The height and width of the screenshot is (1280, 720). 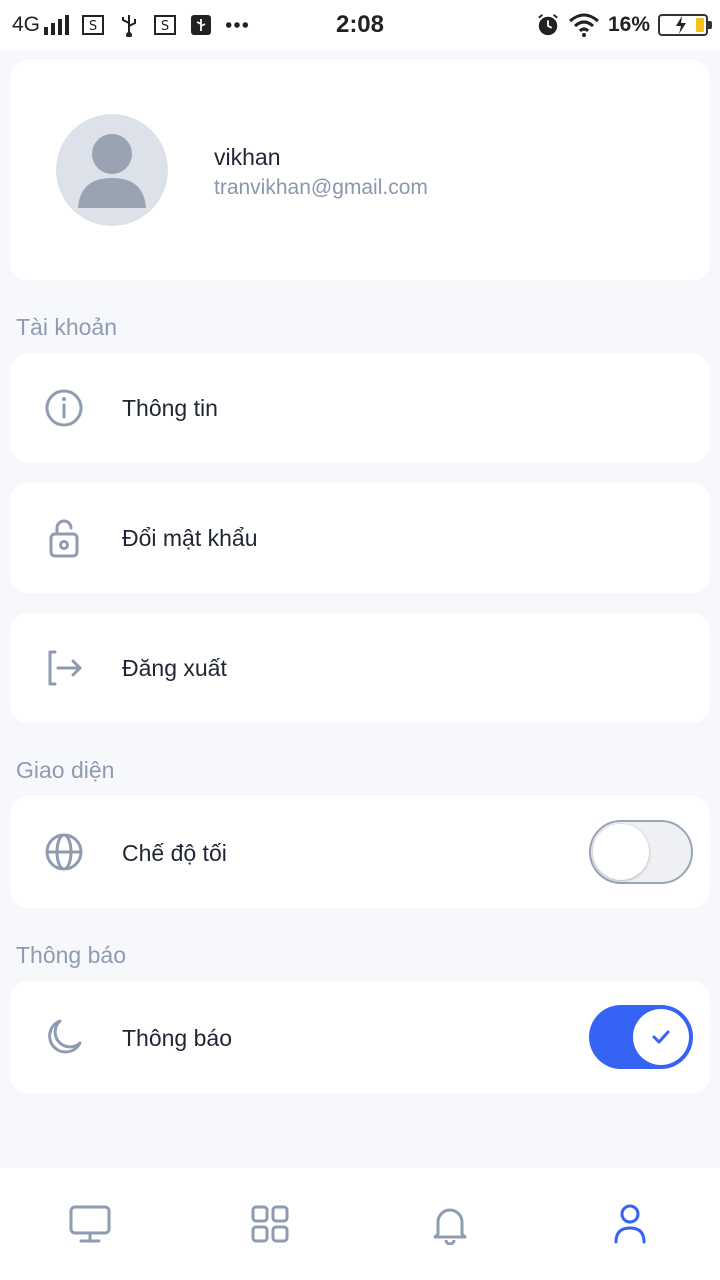 I want to click on menu-item-label: Thông tin, so click(x=170, y=408).